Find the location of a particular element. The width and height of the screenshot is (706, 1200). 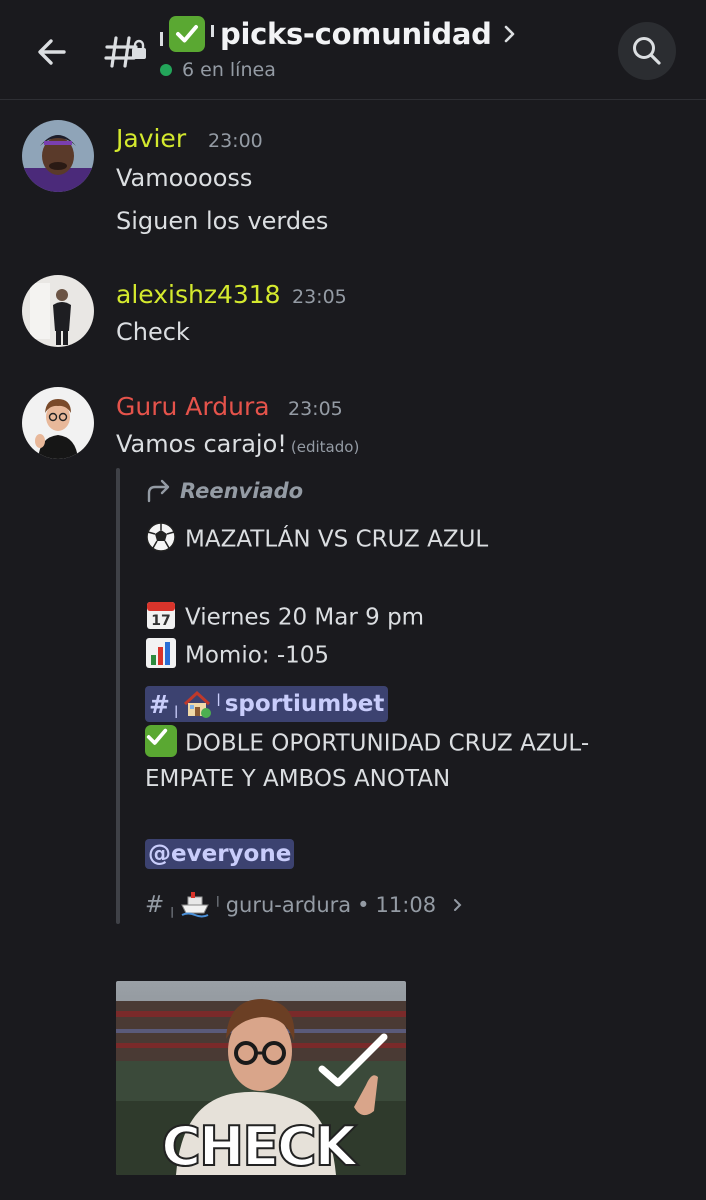

gif-caption: CHECK is located at coordinates (259, 1145).